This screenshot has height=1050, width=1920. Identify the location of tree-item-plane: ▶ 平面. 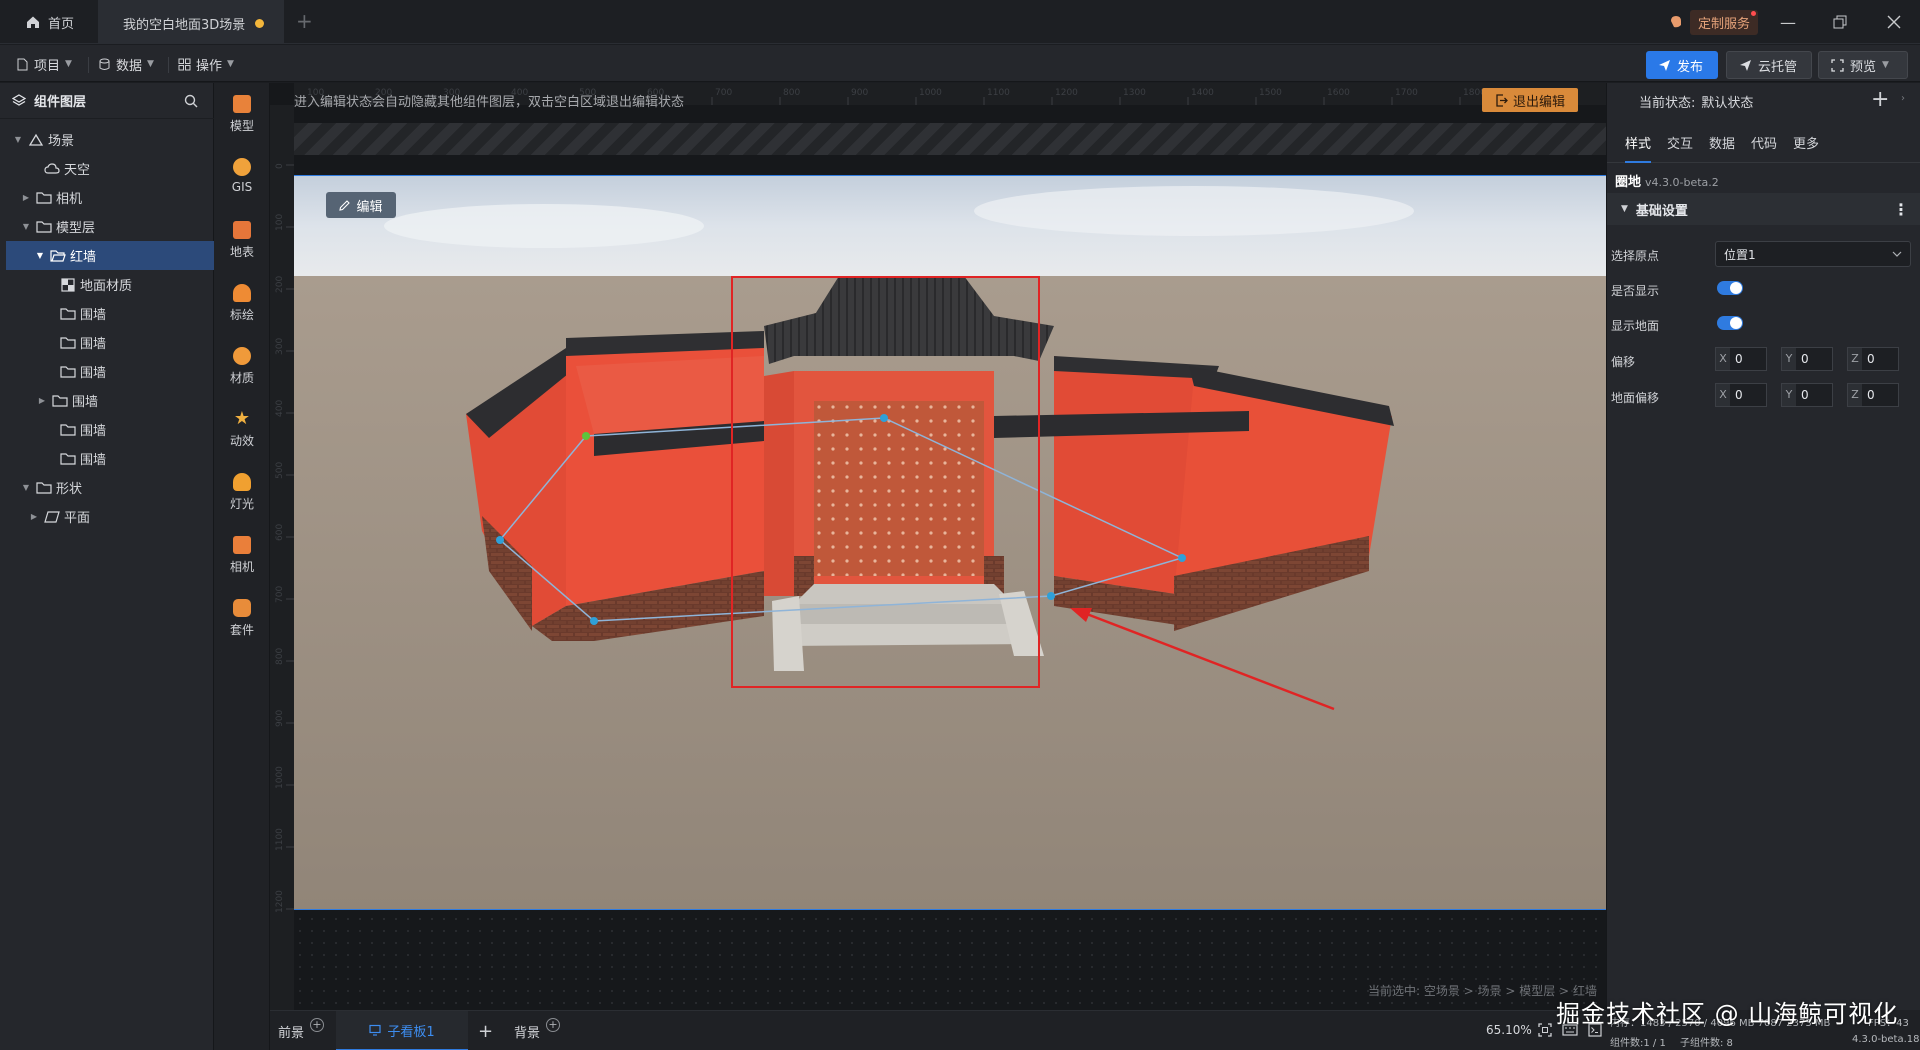
(107, 516).